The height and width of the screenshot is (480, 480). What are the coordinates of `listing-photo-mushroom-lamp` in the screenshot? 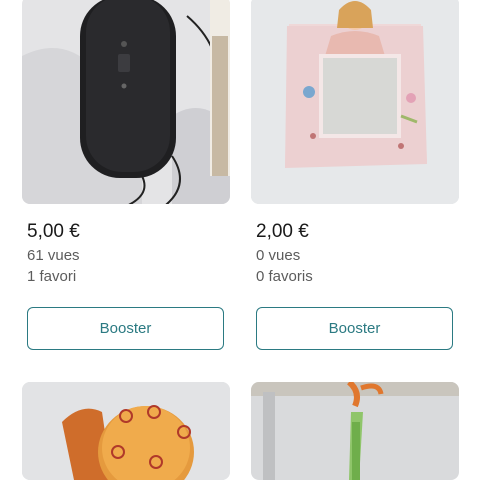 It's located at (126, 431).